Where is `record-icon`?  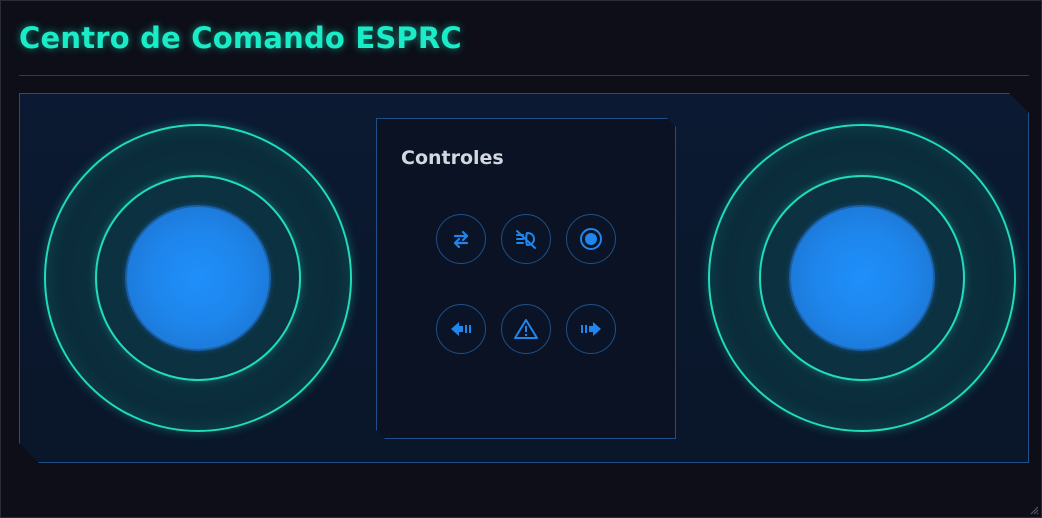
record-icon is located at coordinates (591, 239).